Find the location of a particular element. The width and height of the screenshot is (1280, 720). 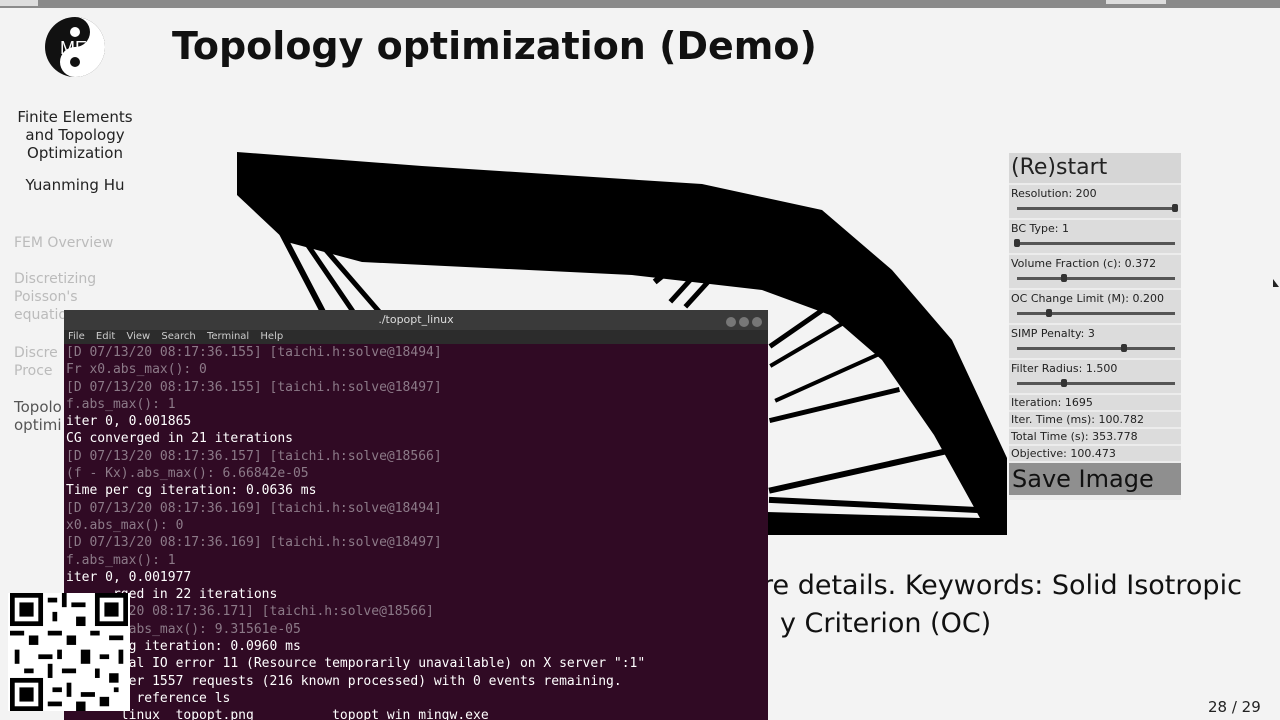

menu-search: Search is located at coordinates (178, 336).